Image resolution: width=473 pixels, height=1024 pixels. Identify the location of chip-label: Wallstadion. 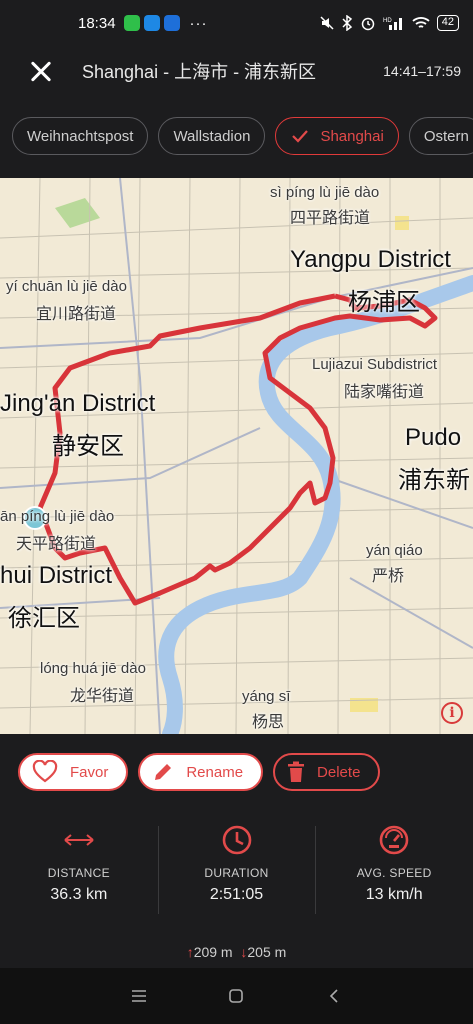
(212, 136).